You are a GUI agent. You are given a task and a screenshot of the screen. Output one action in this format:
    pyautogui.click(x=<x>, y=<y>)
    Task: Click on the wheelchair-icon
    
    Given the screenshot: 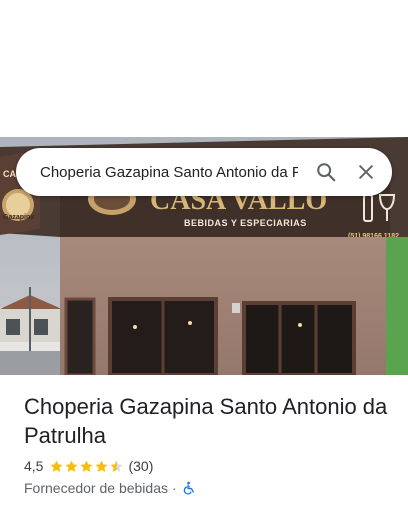 What is the action you would take?
    pyautogui.click(x=188, y=488)
    